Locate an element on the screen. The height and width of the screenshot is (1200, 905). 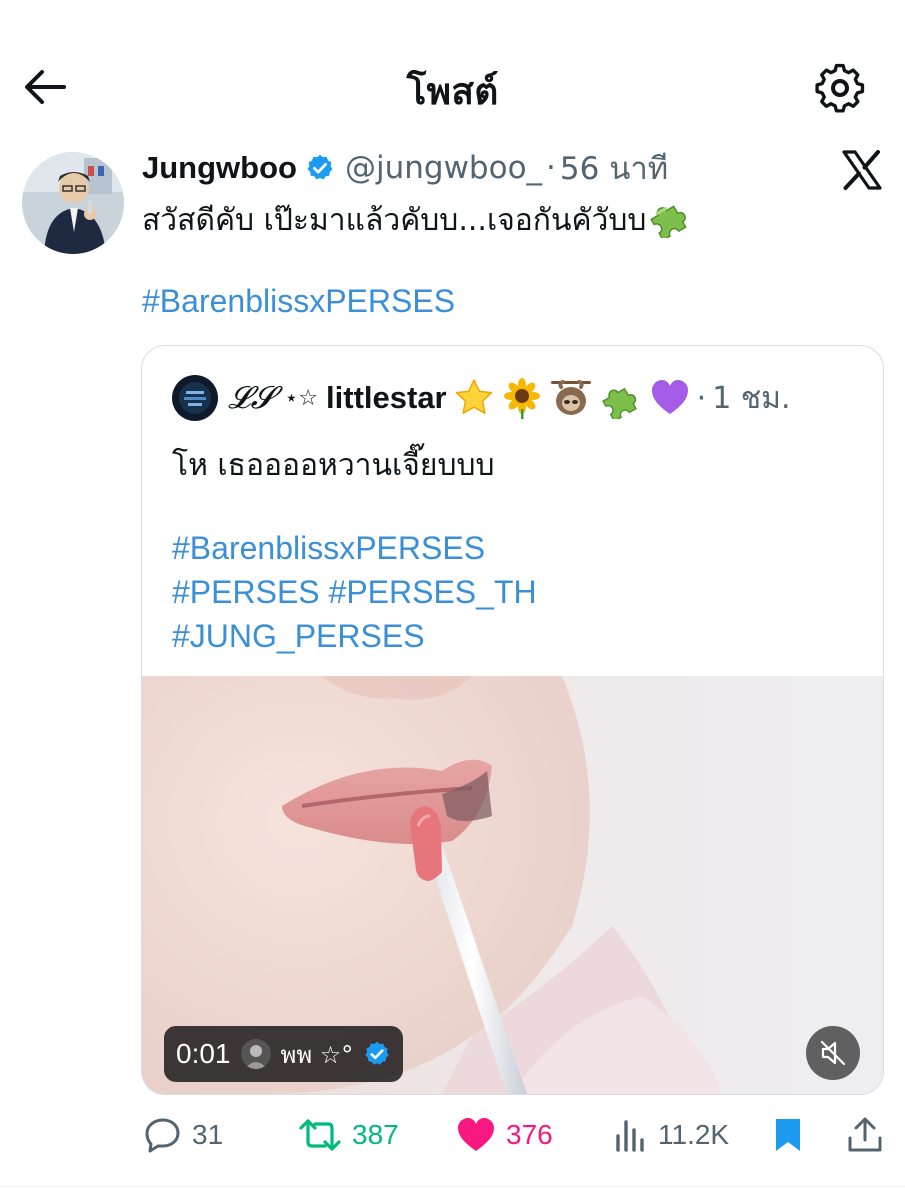
quoted-hashtag-line: #PERSES #PERSES_TH is located at coordinates (354, 592).